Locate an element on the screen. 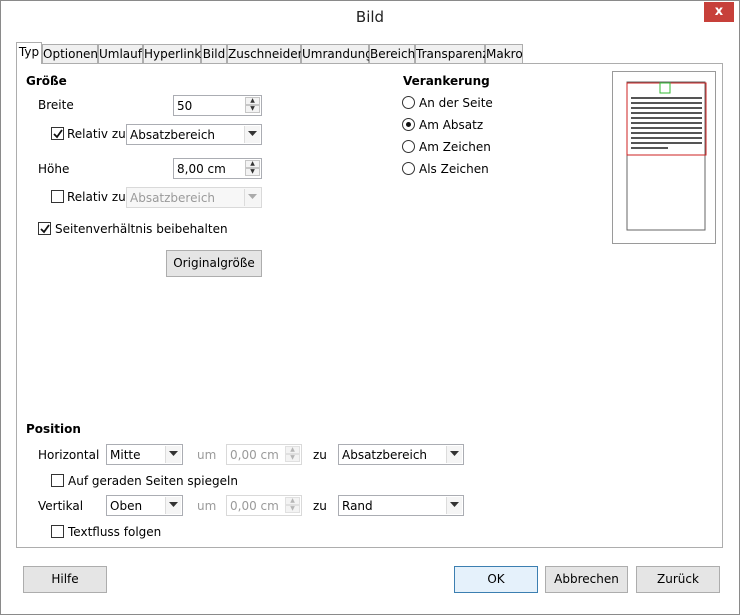 This screenshot has width=740, height=615. radio-am-zeichen is located at coordinates (408, 146).